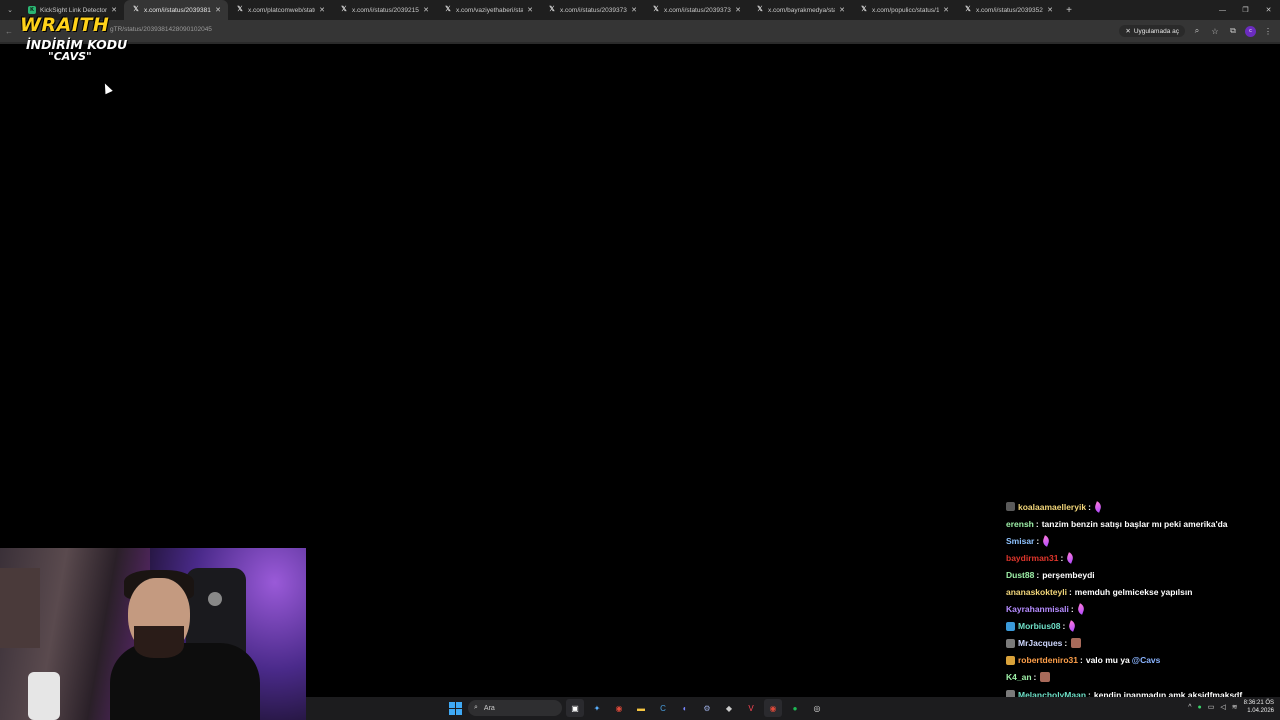 The image size is (1280, 720). What do you see at coordinates (773, 708) in the screenshot?
I see `chrome-active-icon: ◉` at bounding box center [773, 708].